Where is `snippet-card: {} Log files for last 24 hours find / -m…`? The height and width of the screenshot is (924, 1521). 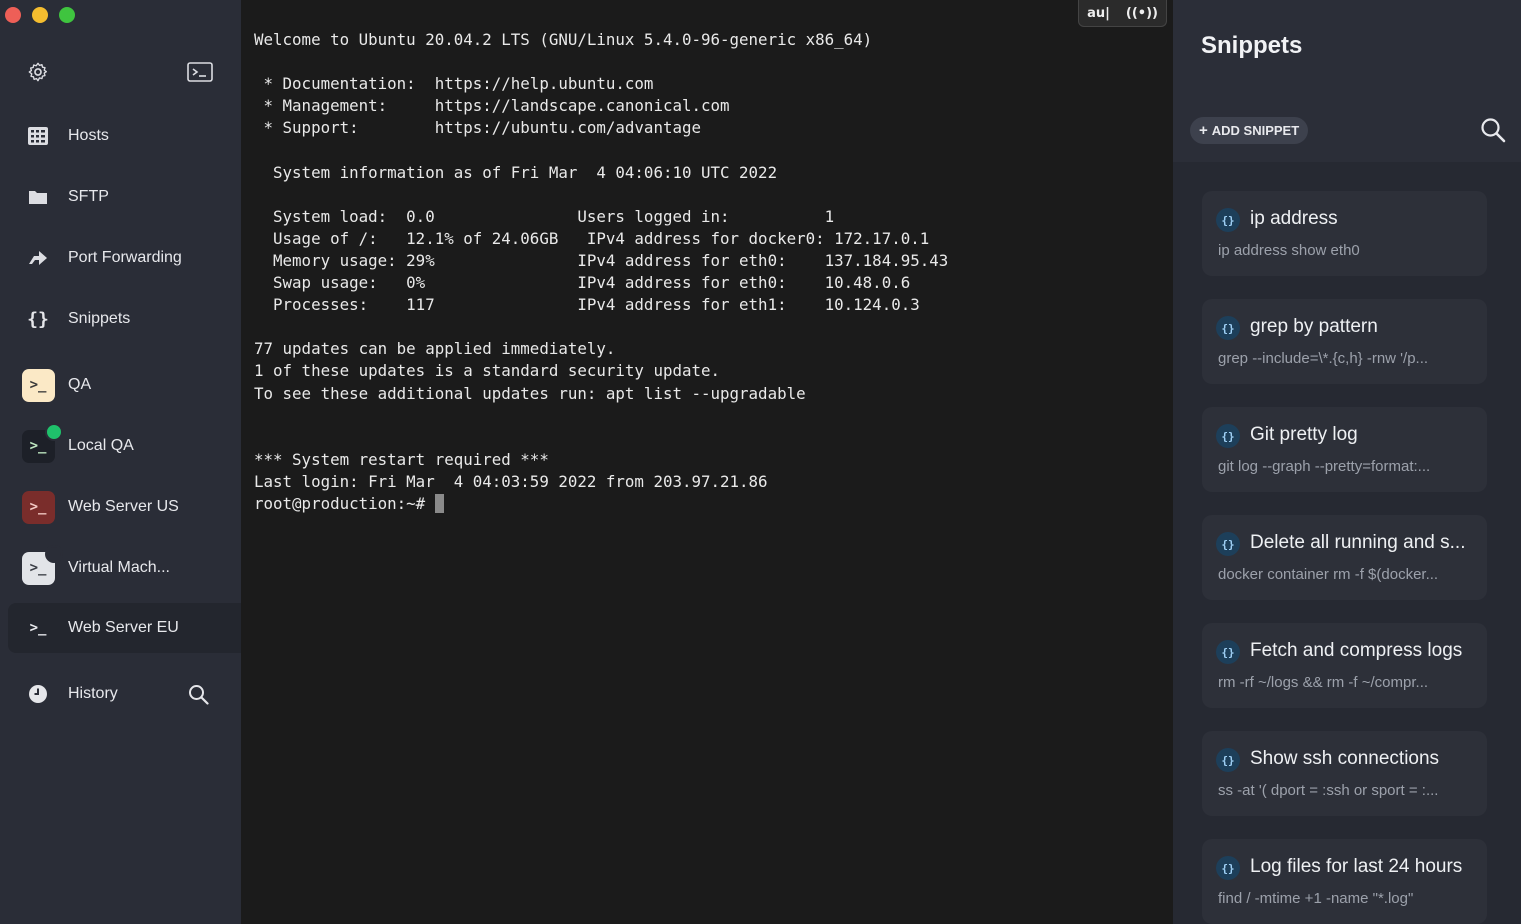
snippet-card: {} Log files for last 24 hours find / -m… is located at coordinates (1344, 881).